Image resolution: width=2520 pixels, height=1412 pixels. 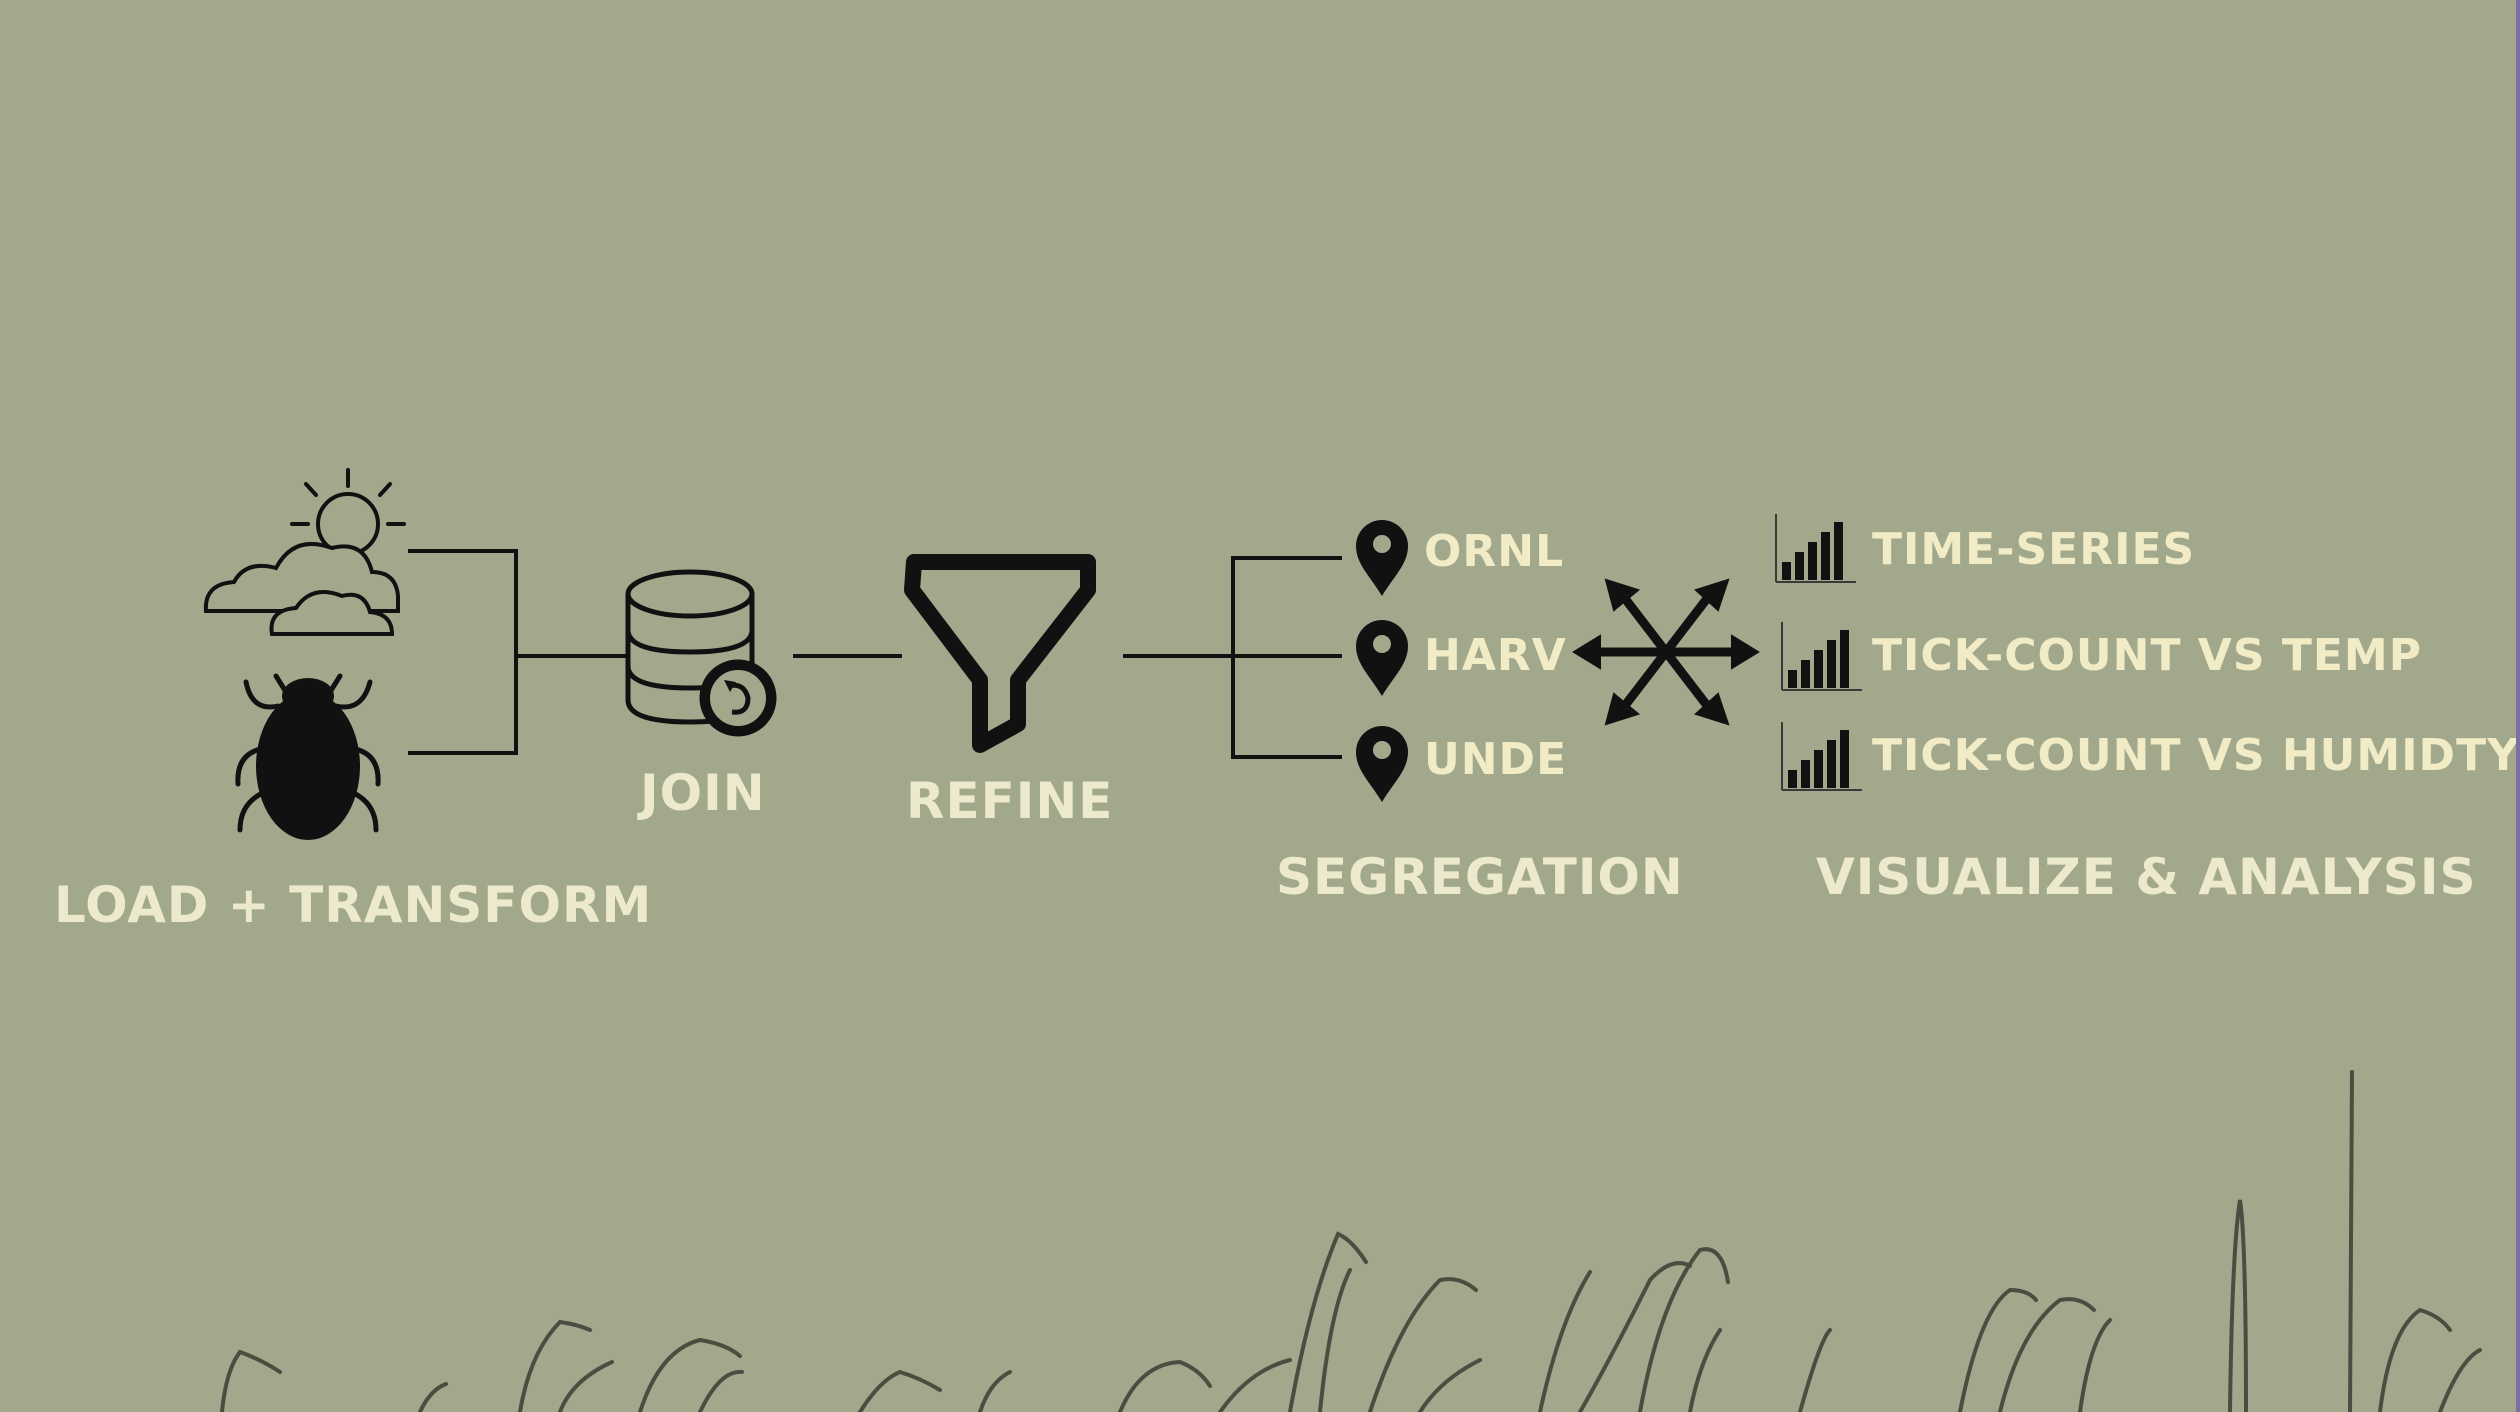 I want to click on output-label-tick-count-vs-humidity: TICK-COUNT VS HUMIDTY, so click(x=2196, y=755).